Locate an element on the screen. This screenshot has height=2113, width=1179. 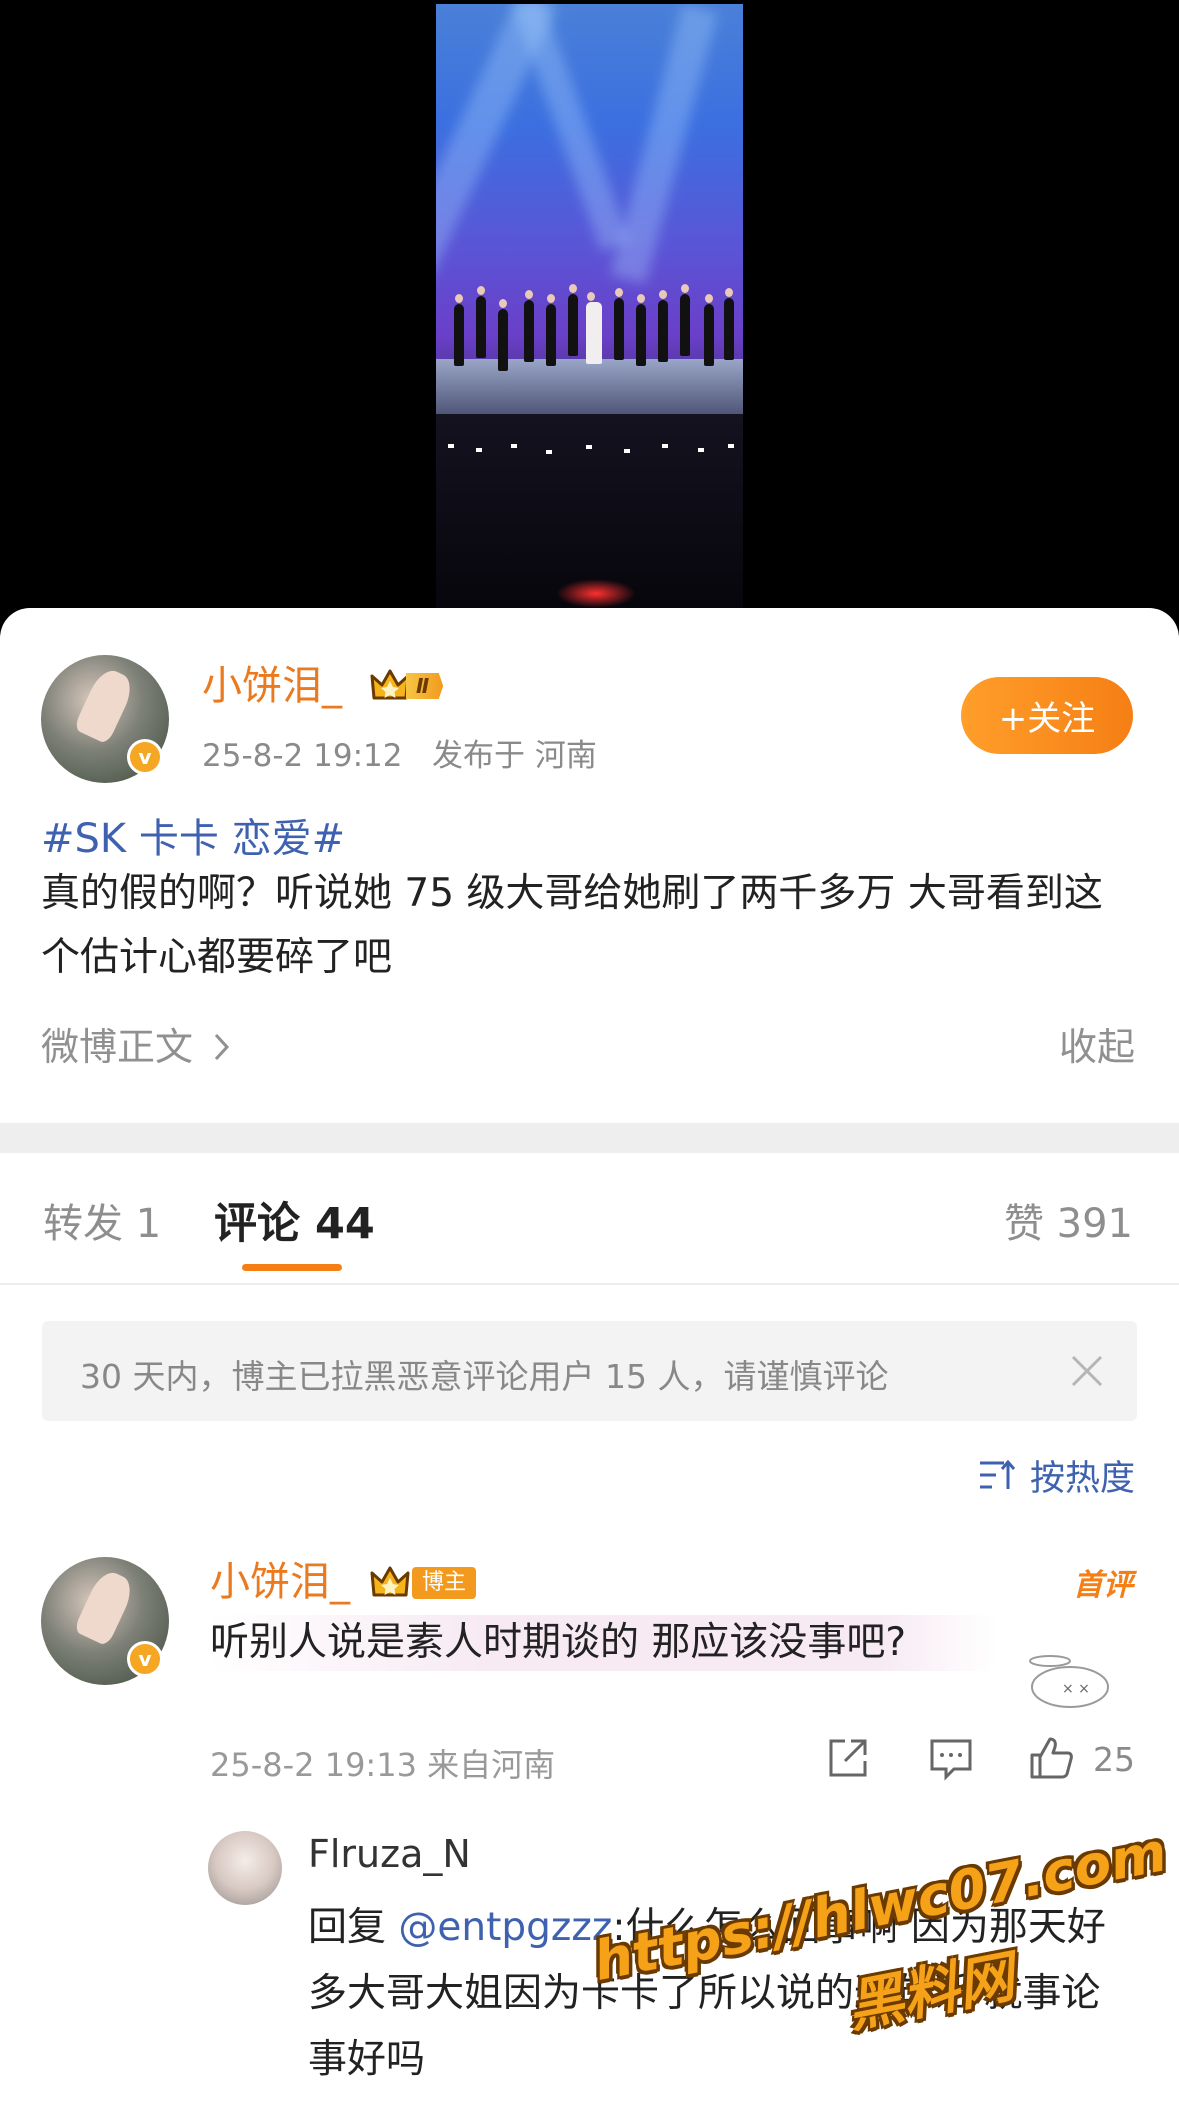
member-level-badge: Ⅱ is located at coordinates (407, 686).